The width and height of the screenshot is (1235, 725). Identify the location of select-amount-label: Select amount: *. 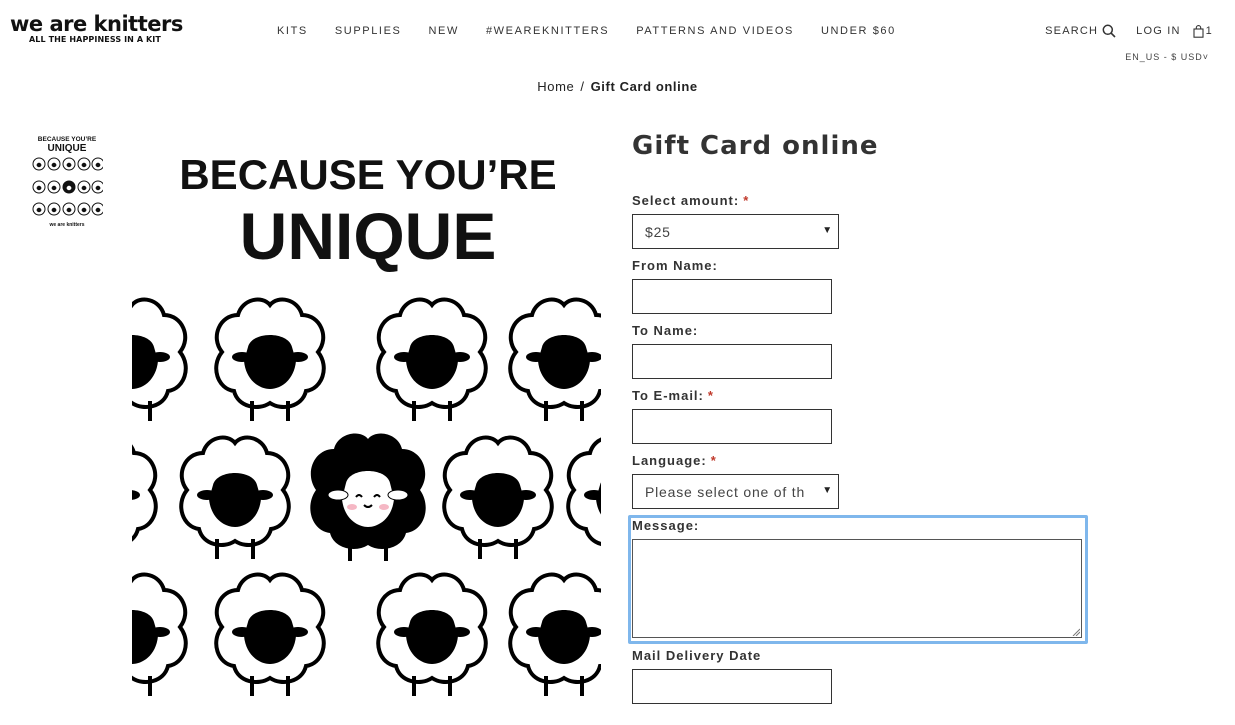
(690, 200).